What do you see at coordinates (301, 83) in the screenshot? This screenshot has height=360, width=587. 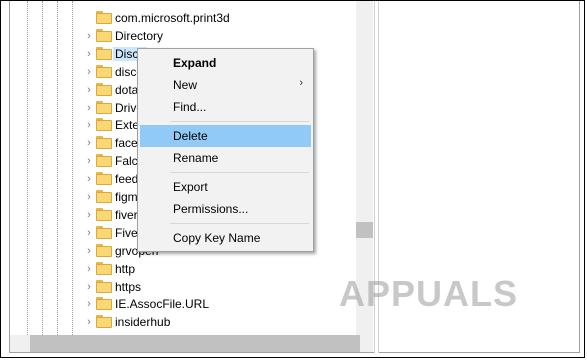 I see `submenu-arrow-icon: ›` at bounding box center [301, 83].